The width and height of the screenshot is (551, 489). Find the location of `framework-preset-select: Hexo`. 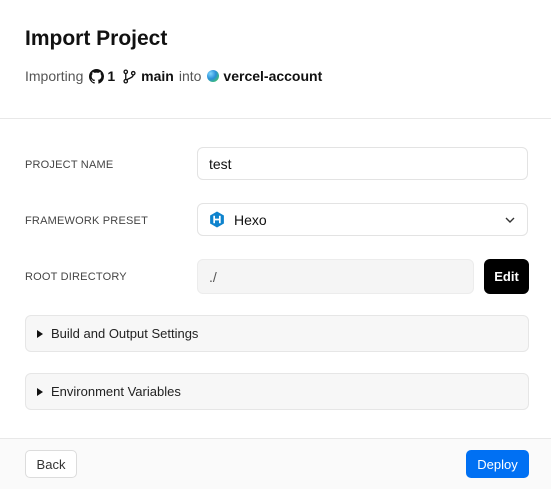

framework-preset-select: Hexo is located at coordinates (362, 219).